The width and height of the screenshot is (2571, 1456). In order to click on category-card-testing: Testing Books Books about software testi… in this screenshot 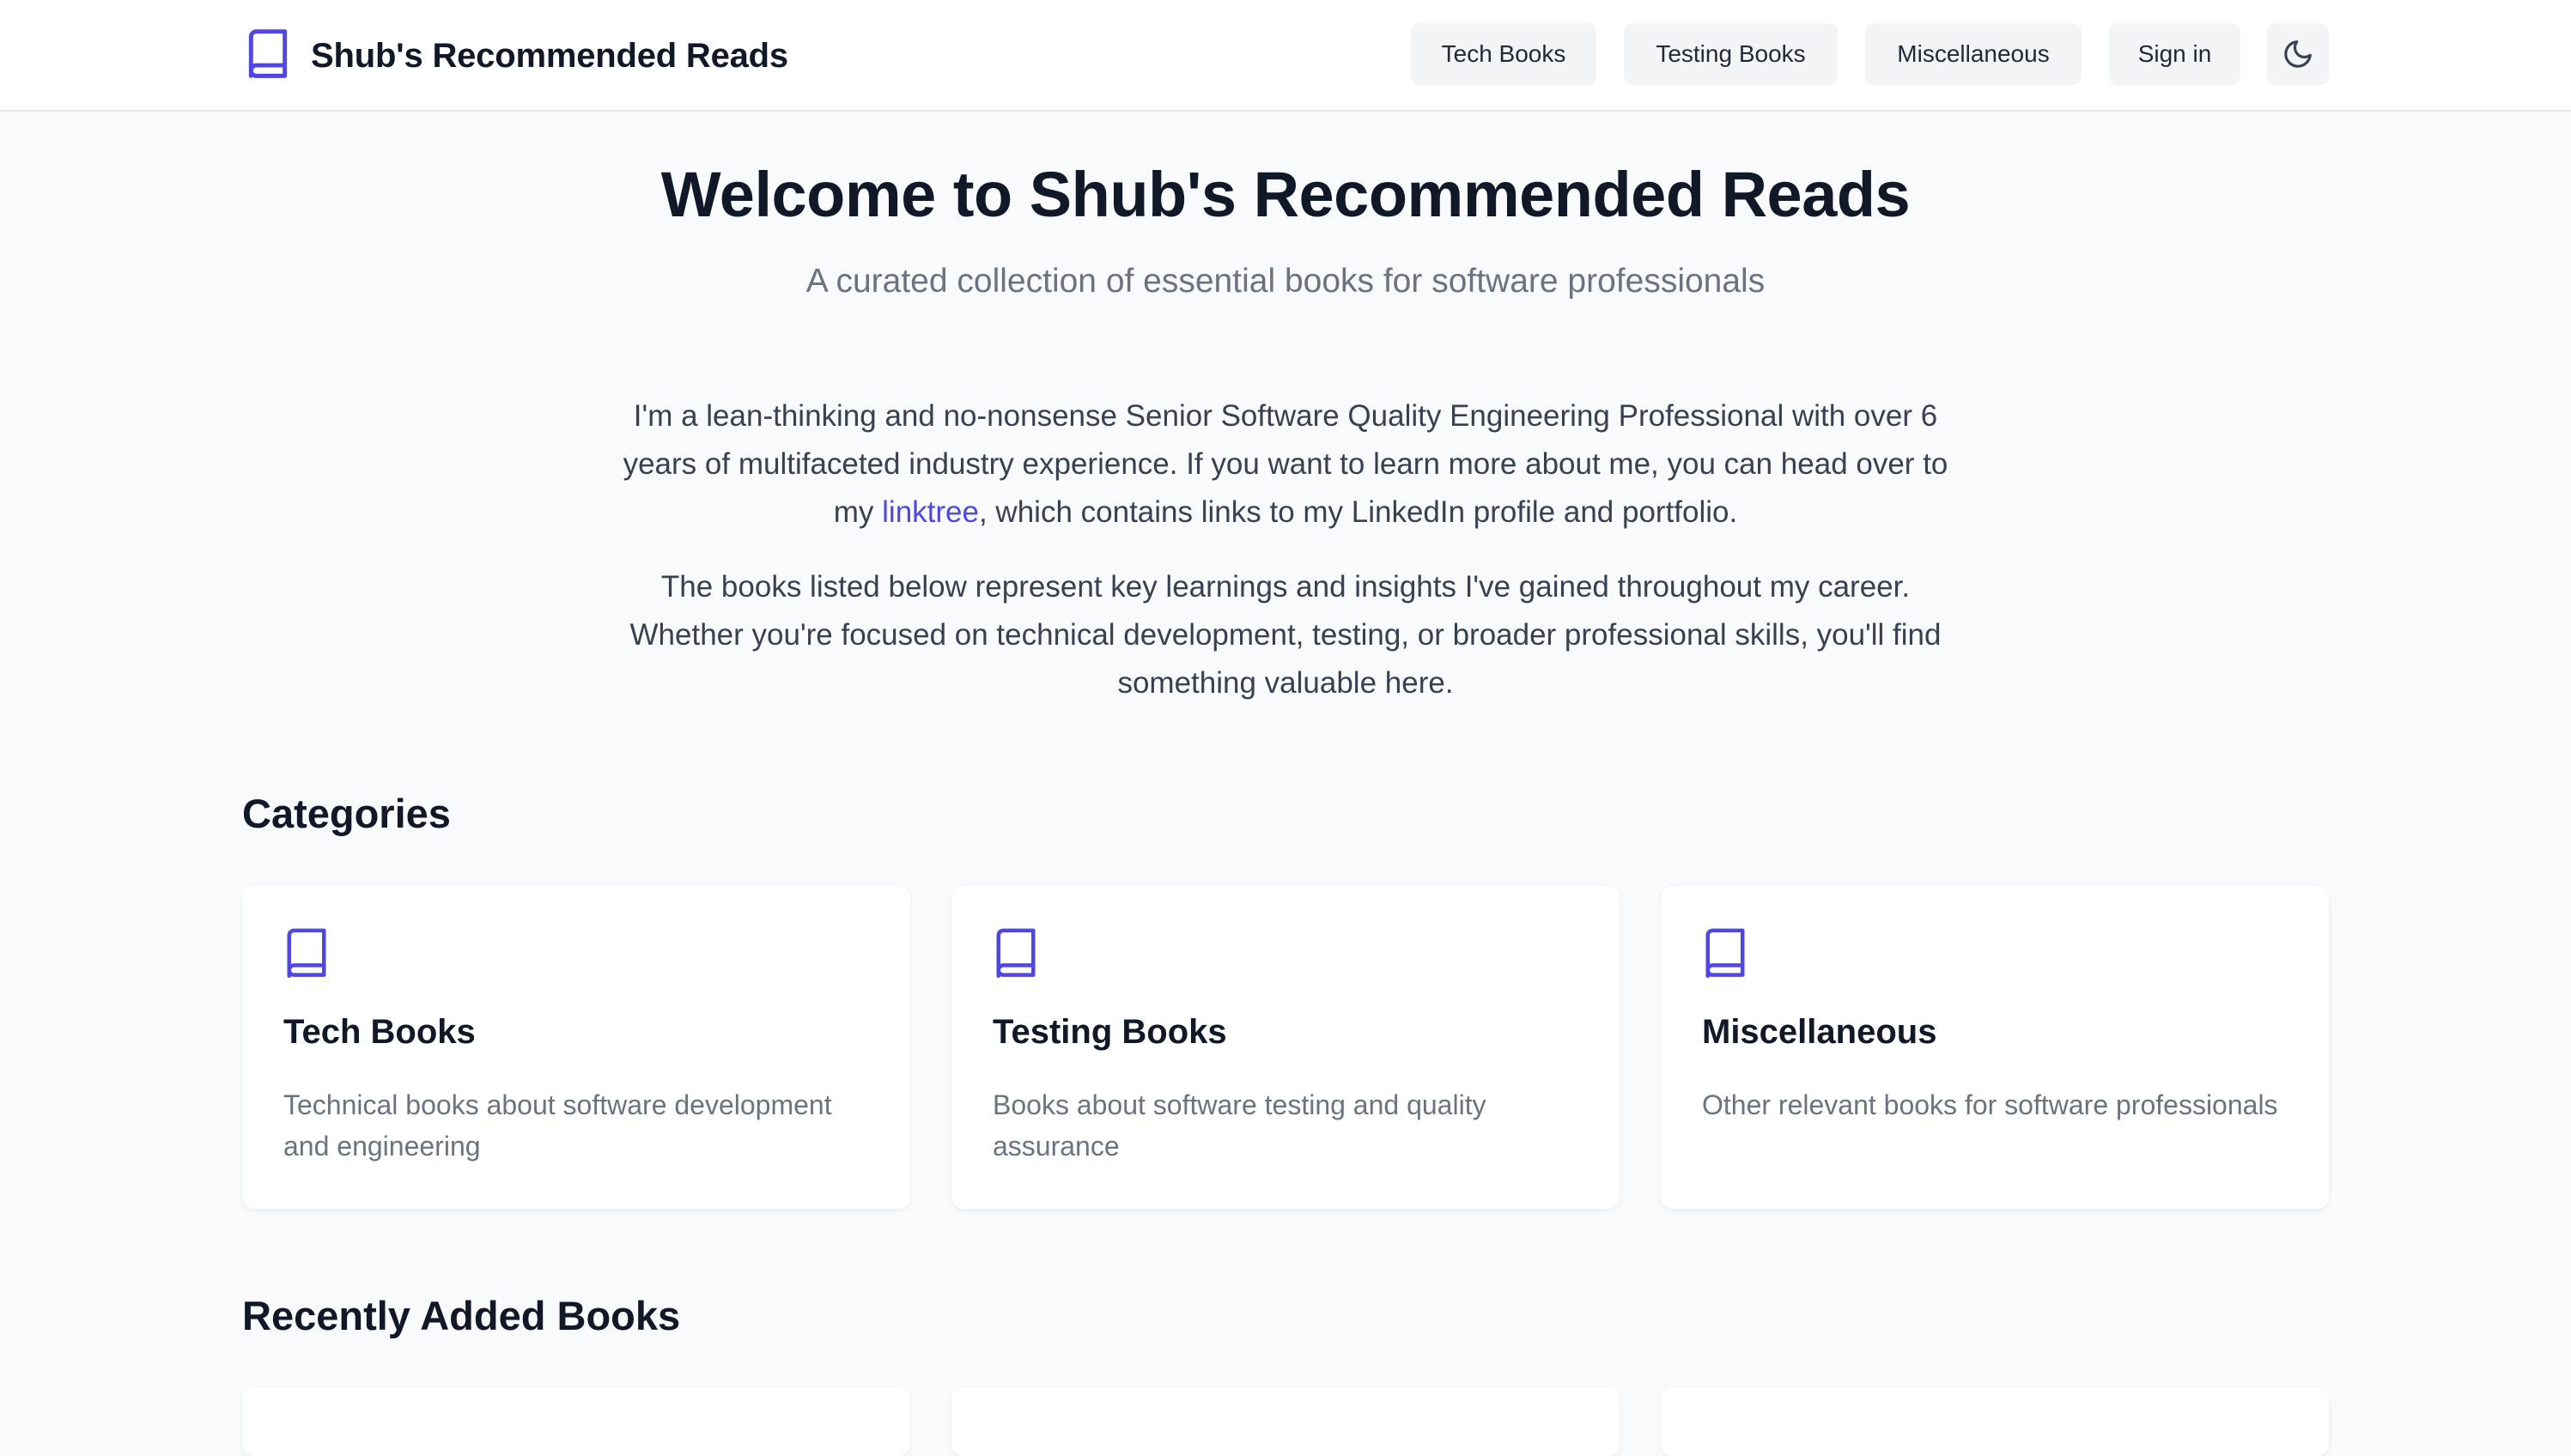, I will do `click(1285, 1048)`.